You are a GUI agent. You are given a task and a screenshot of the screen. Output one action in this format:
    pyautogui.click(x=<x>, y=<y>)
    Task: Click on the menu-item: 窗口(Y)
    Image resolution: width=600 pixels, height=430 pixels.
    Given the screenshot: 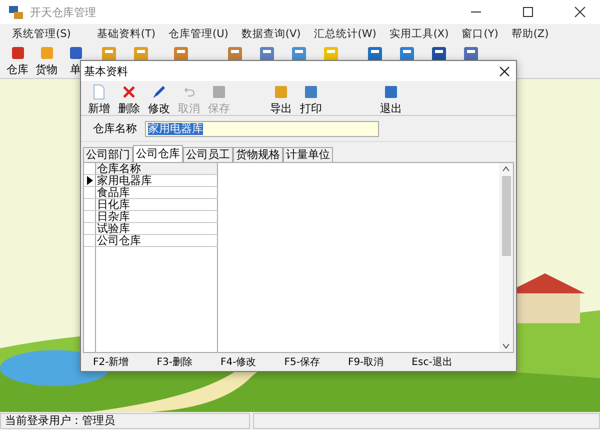 What is the action you would take?
    pyautogui.click(x=480, y=33)
    